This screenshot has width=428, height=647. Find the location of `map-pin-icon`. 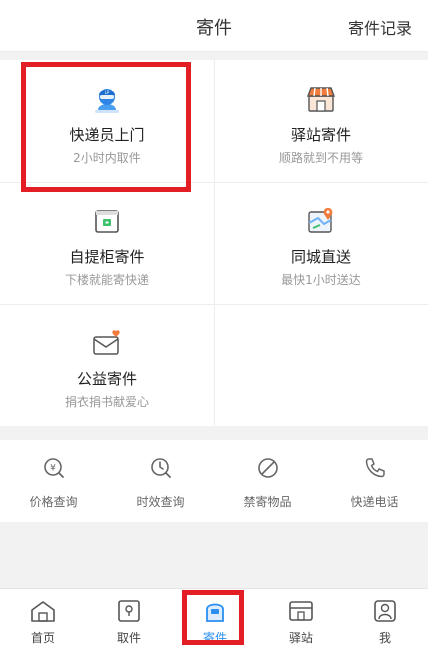

map-pin-icon is located at coordinates (320, 220).